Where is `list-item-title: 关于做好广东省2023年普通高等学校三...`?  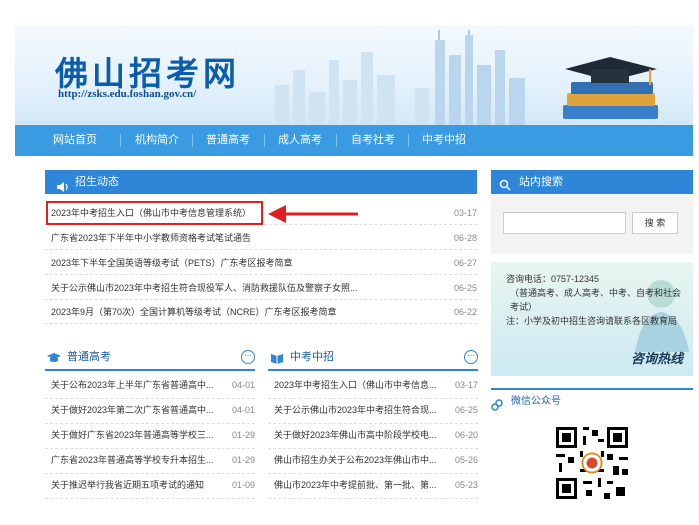
list-item-title: 关于做好广东省2023年普通高等学校三... is located at coordinates (132, 435).